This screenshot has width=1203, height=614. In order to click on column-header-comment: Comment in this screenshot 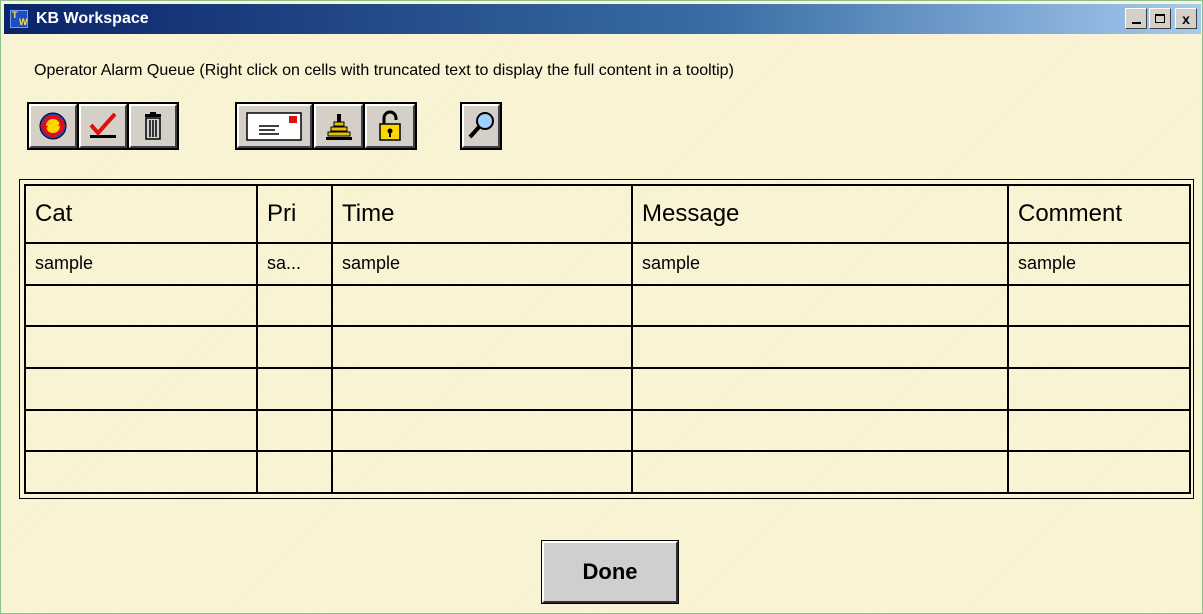, I will do `click(1099, 214)`.